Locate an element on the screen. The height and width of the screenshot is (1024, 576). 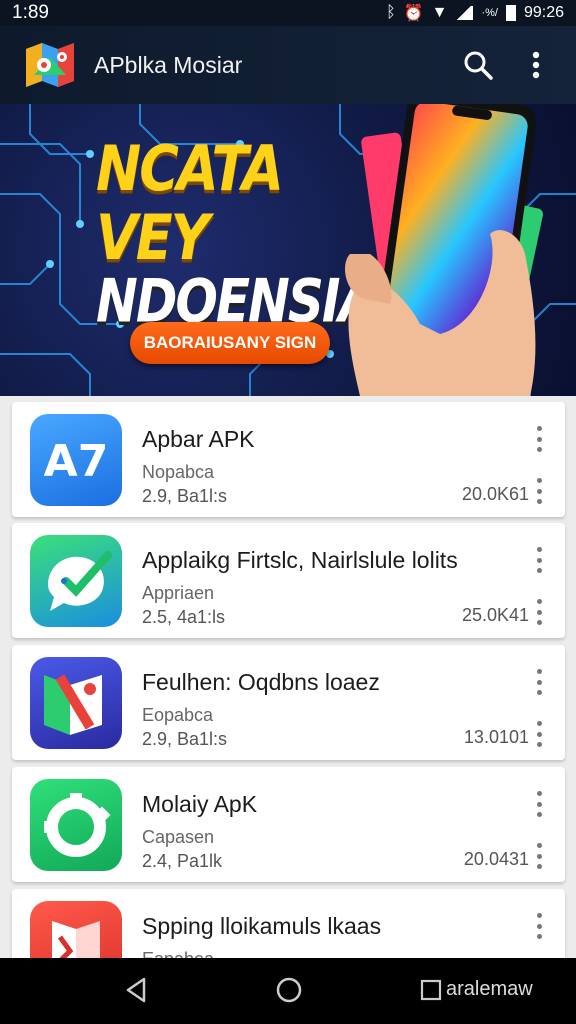
status-bar: 1:89 ᛒ ⏰ ▼ ·%/ 99:26 is located at coordinates (288, 13).